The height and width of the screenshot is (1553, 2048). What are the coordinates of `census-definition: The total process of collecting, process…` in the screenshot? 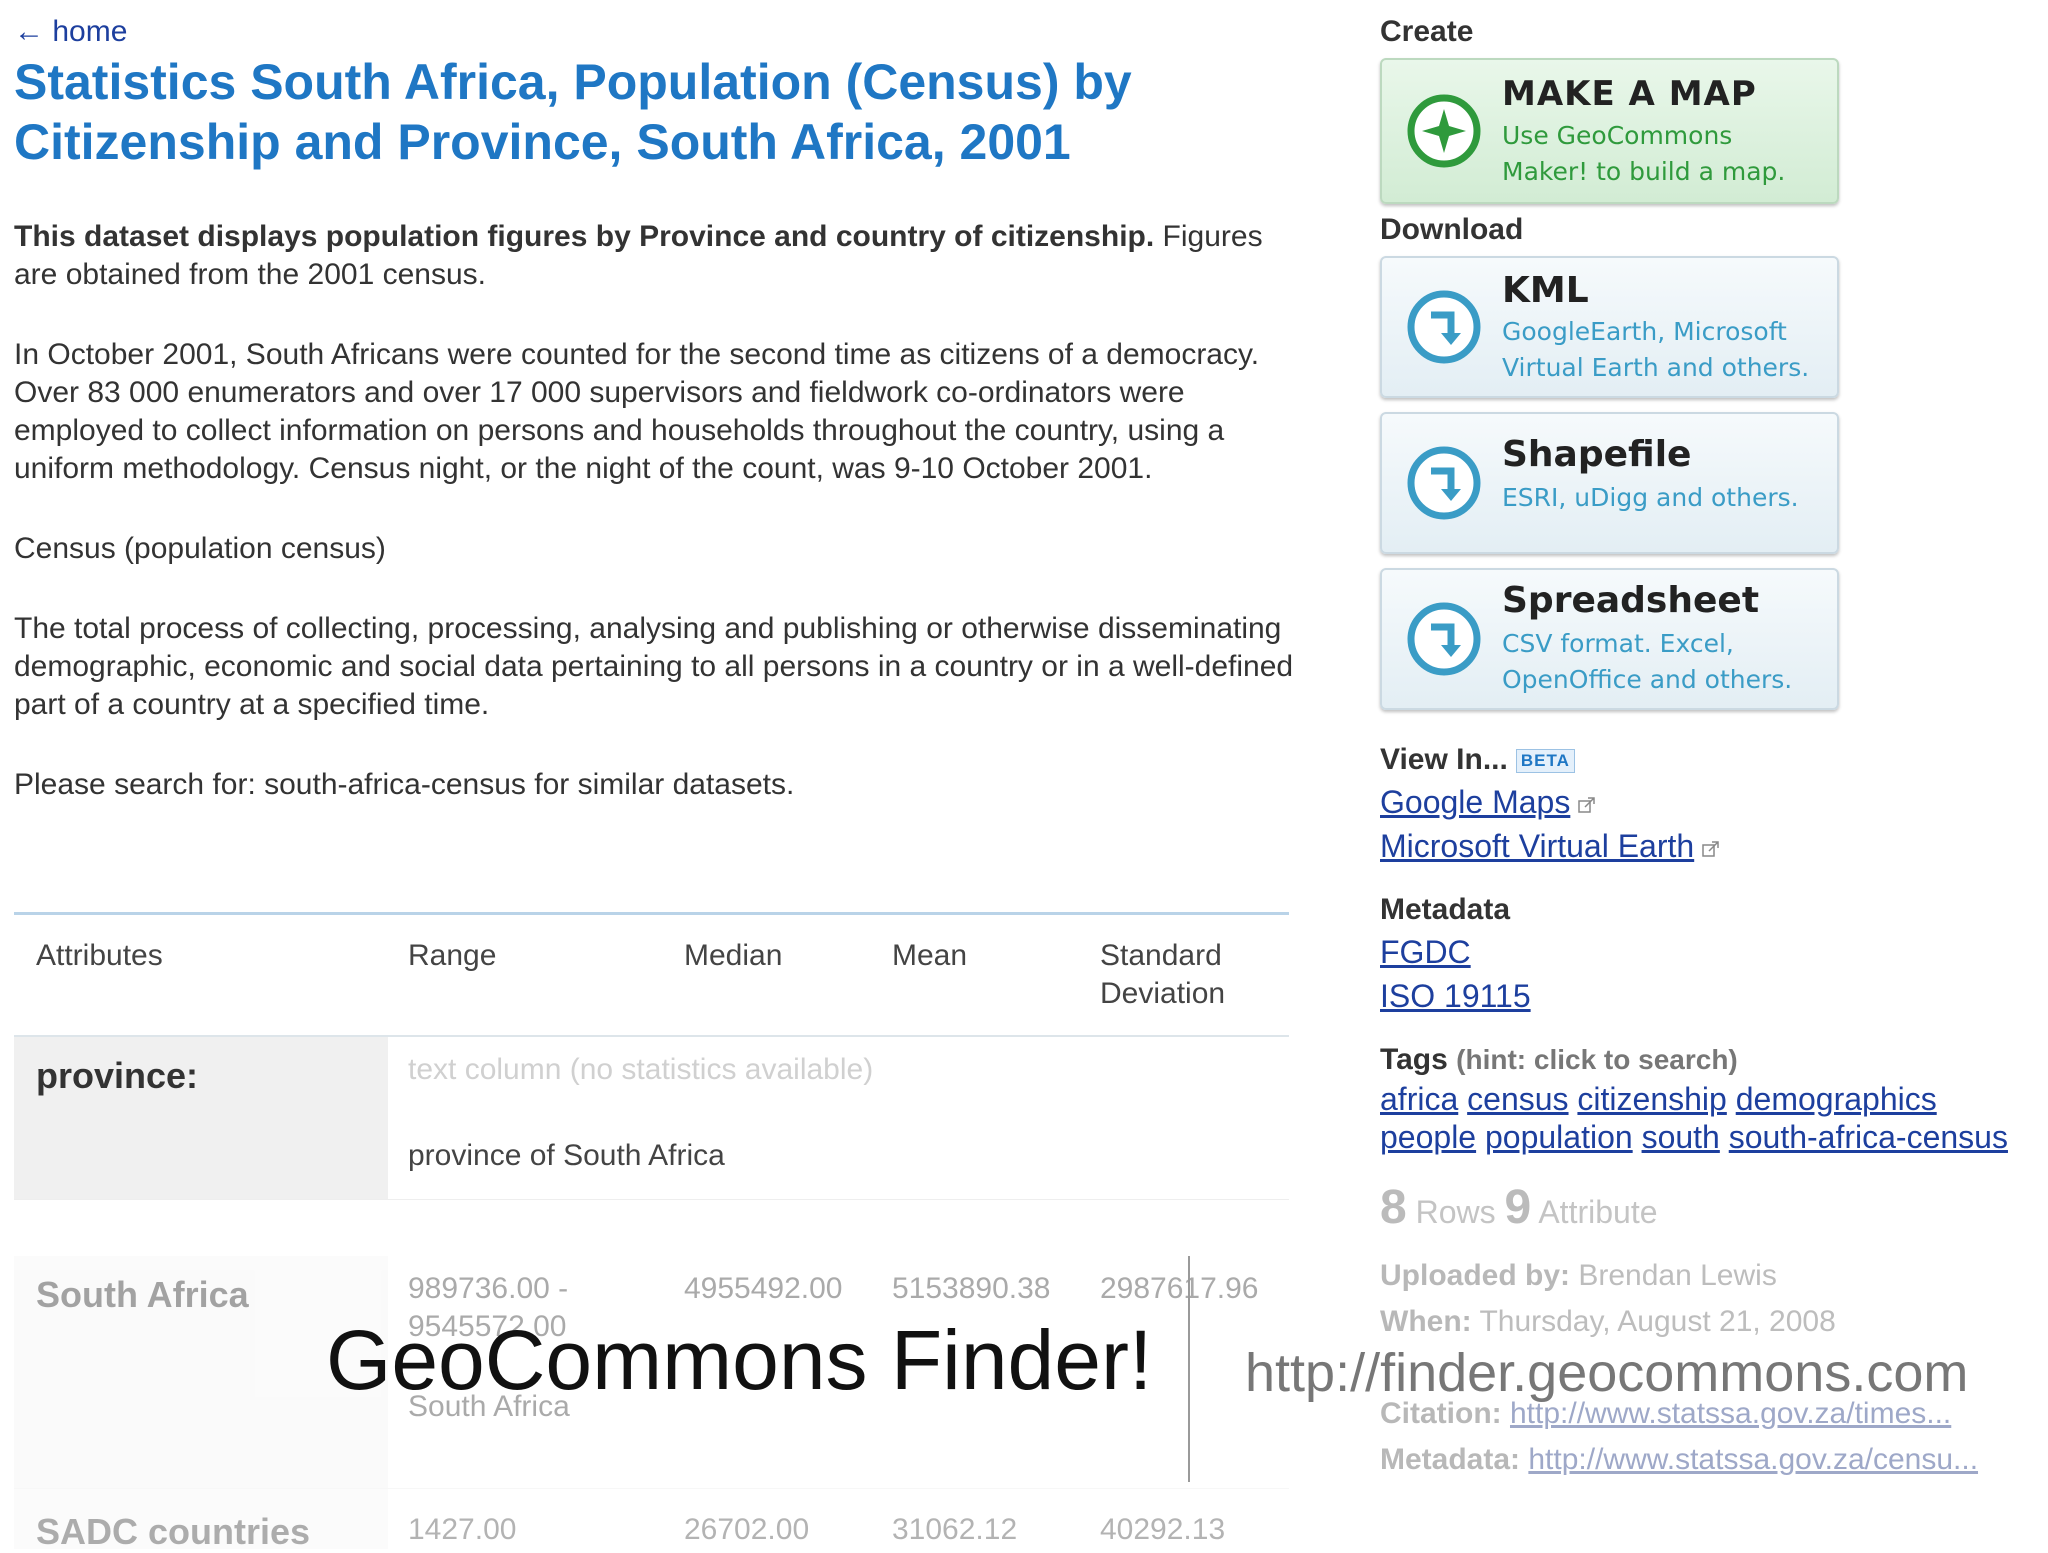 It's located at (654, 666).